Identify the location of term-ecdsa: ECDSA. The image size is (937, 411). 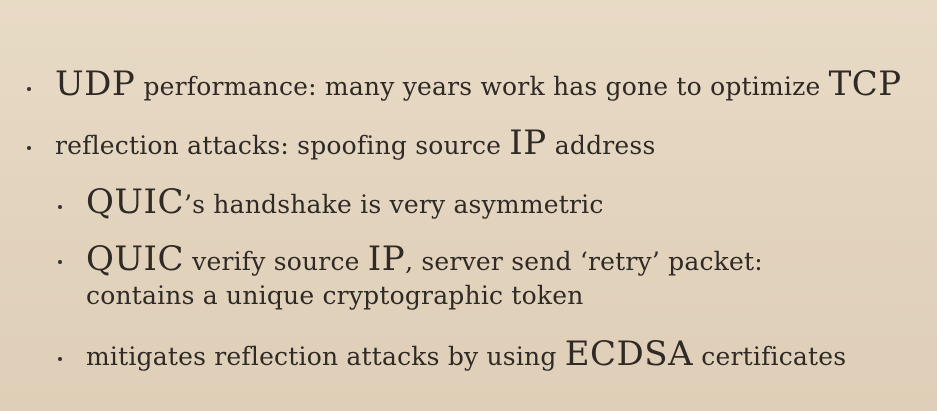
(629, 354).